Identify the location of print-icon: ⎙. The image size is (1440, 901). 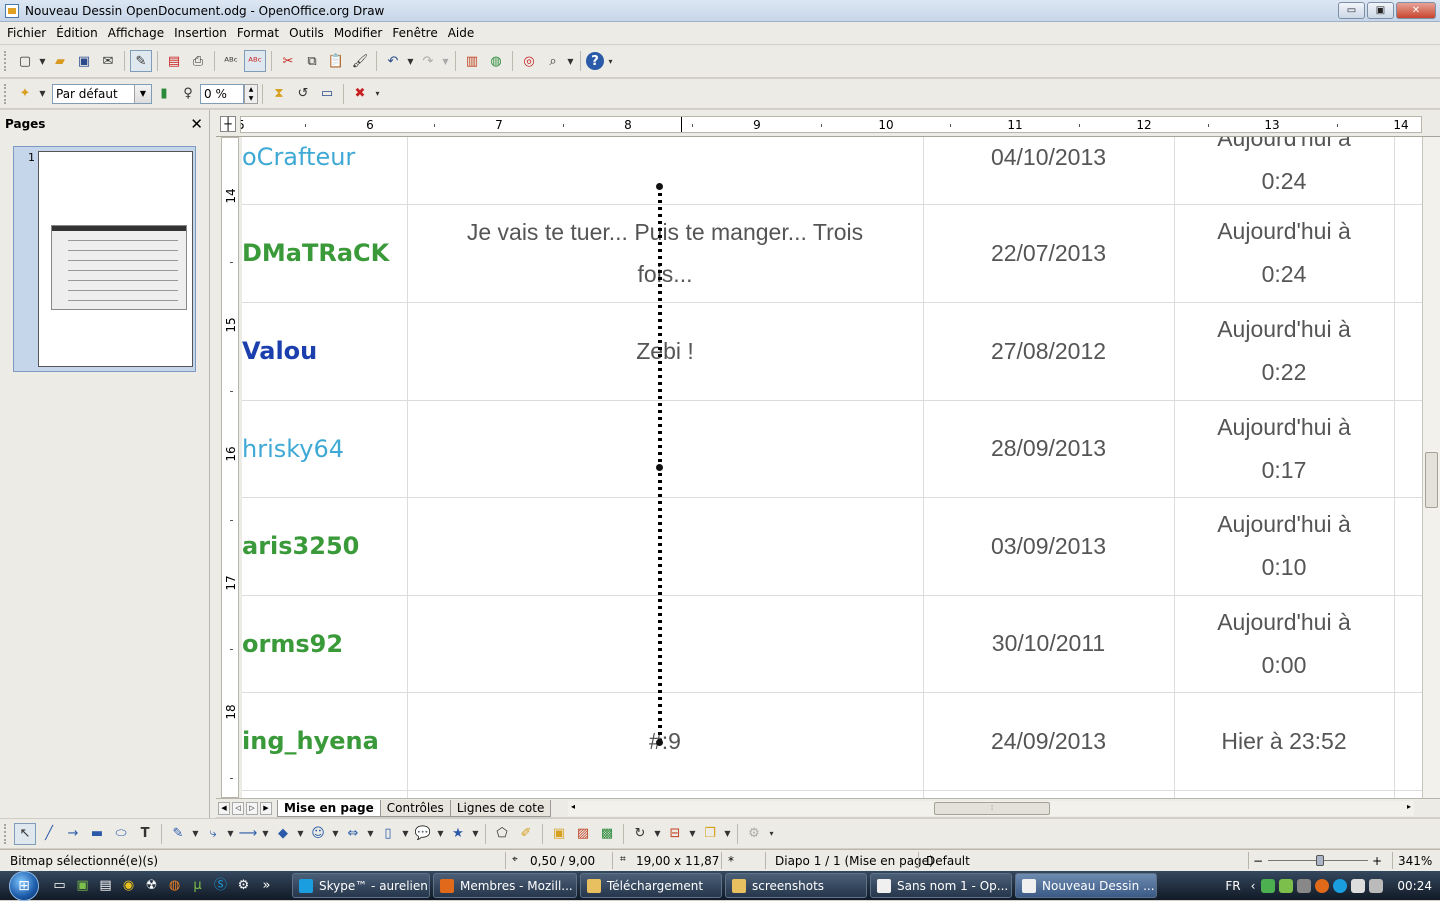
(198, 61).